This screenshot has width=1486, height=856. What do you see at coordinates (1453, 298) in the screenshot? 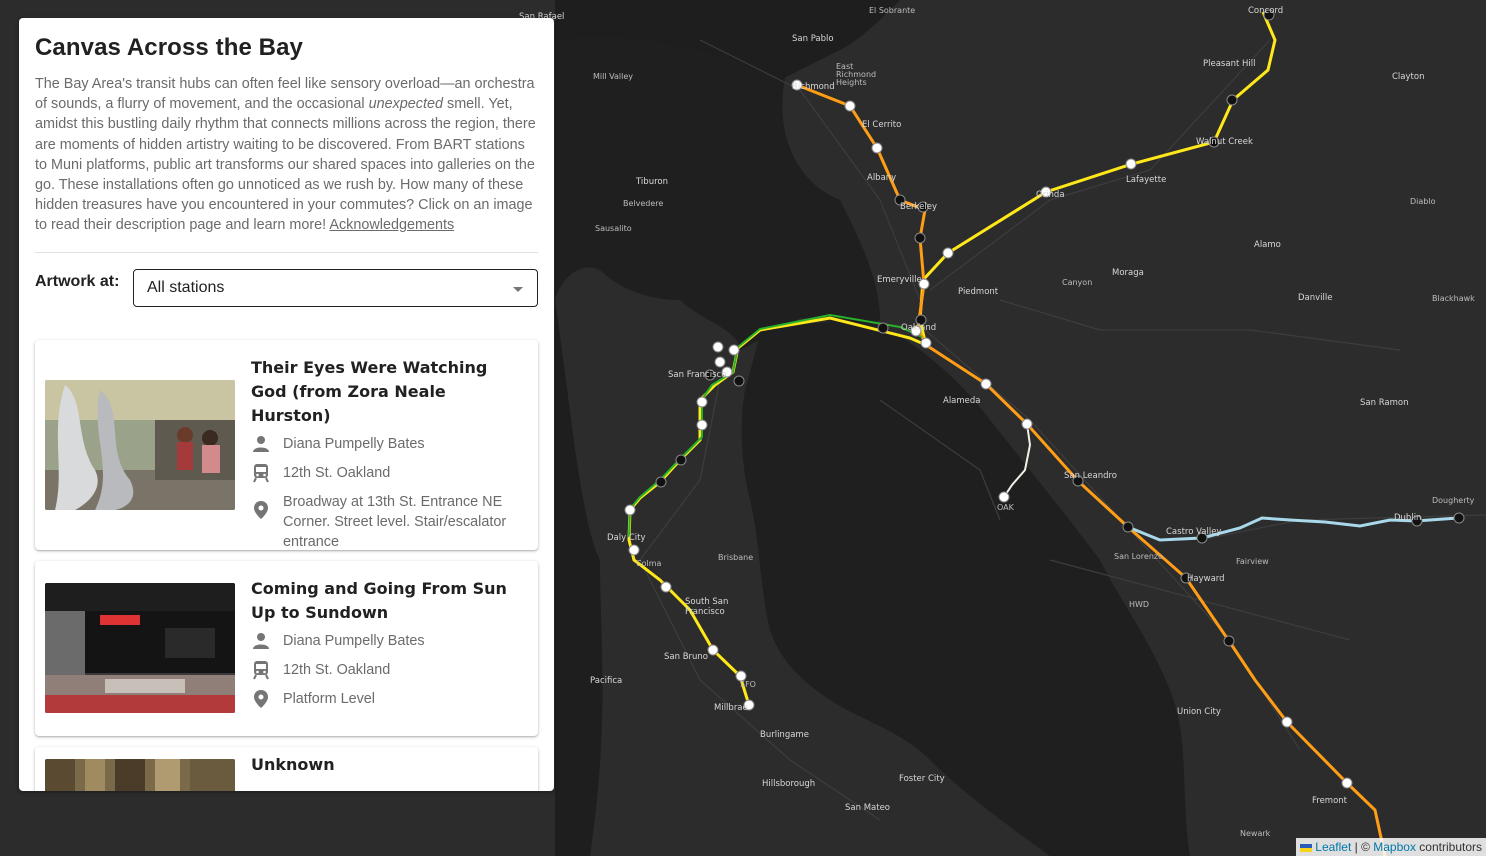
I see `place-label: Blackhawk` at bounding box center [1453, 298].